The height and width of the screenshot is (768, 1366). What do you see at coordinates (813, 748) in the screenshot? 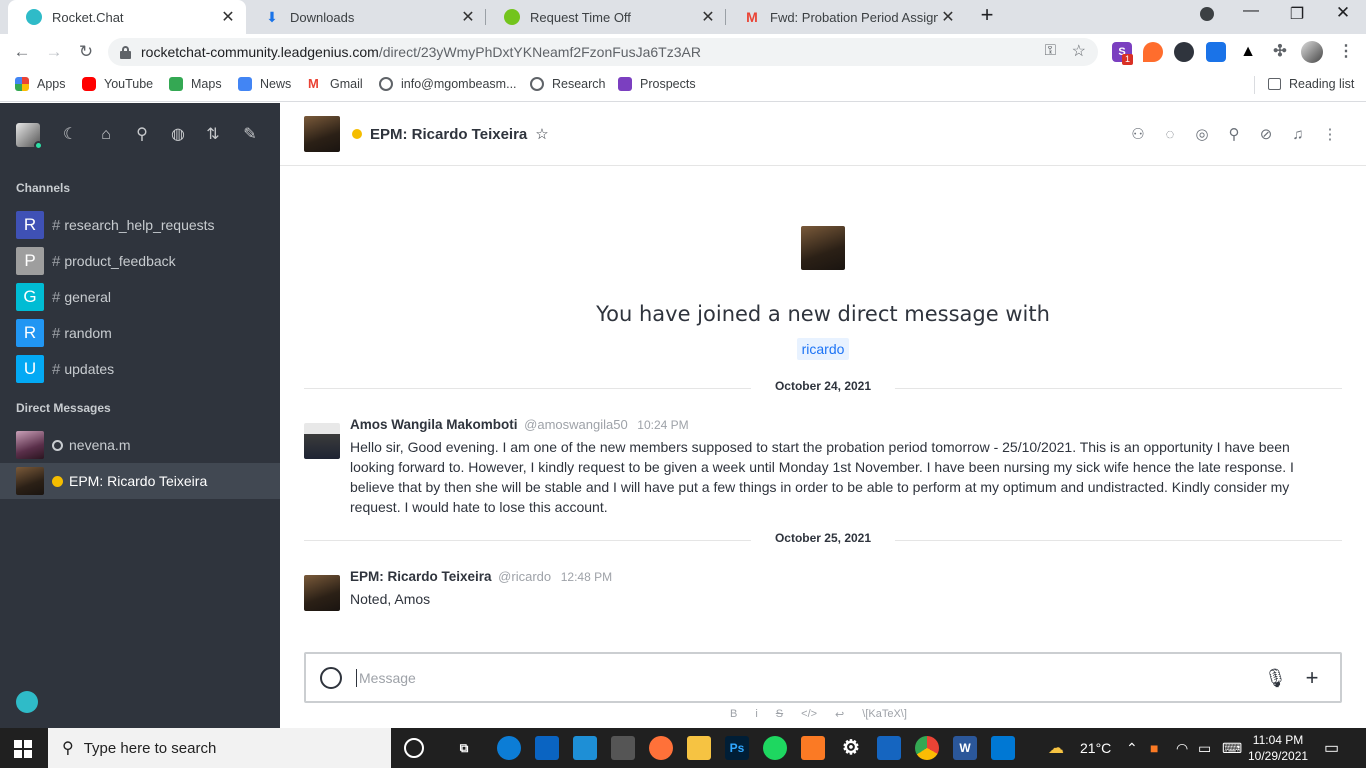
I see `xampp-icon` at bounding box center [813, 748].